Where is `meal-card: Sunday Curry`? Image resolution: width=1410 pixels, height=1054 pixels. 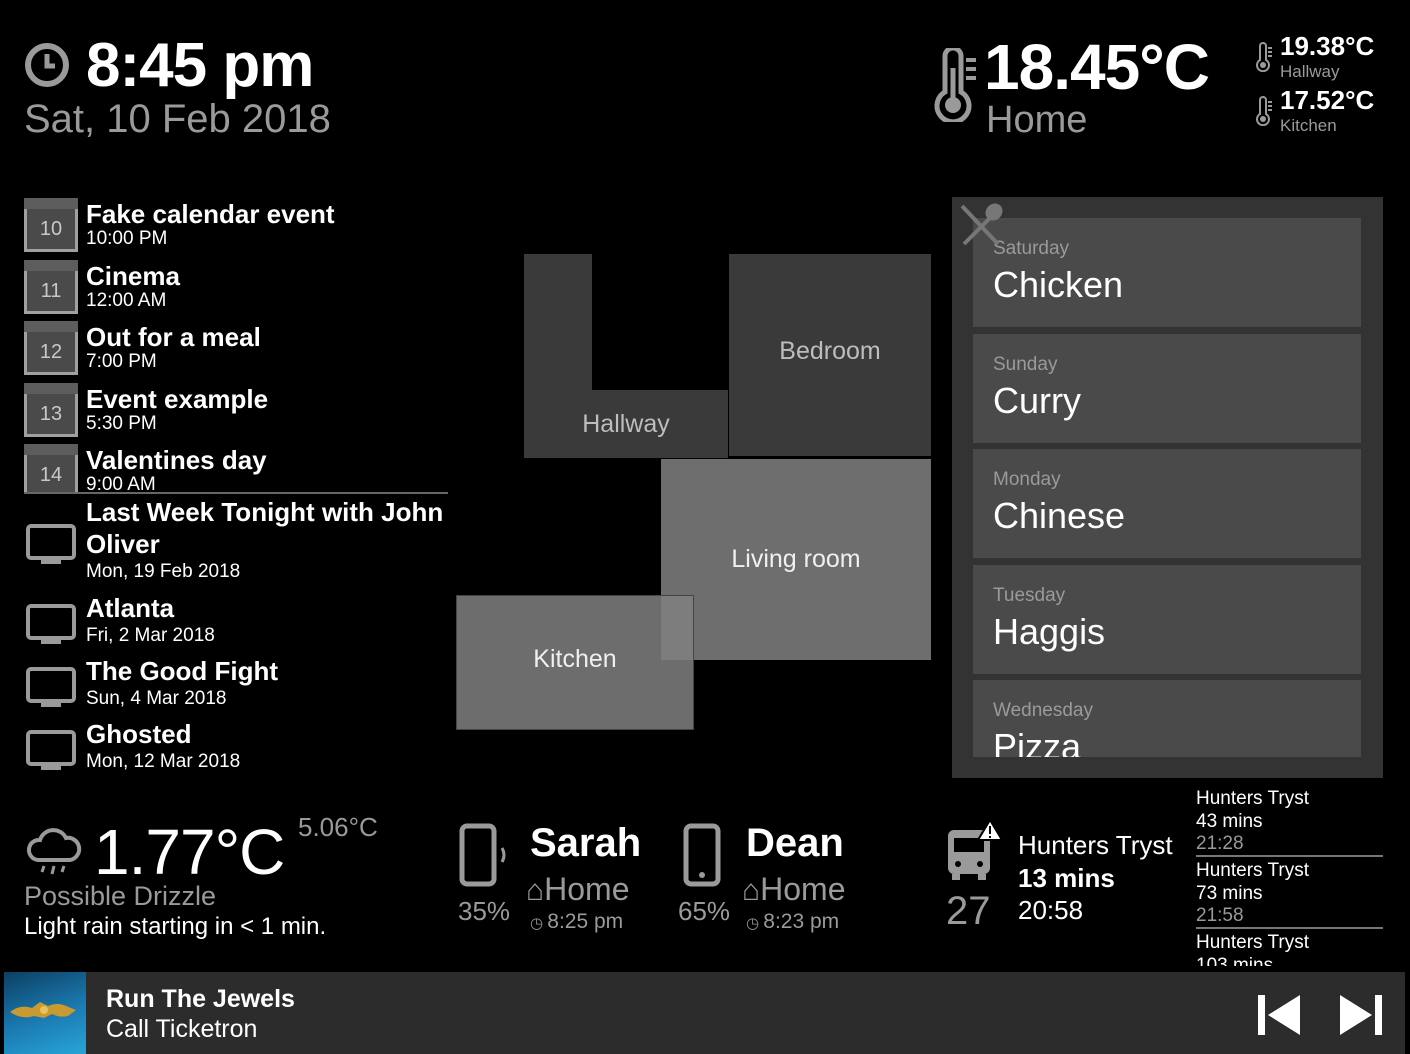 meal-card: Sunday Curry is located at coordinates (1167, 388).